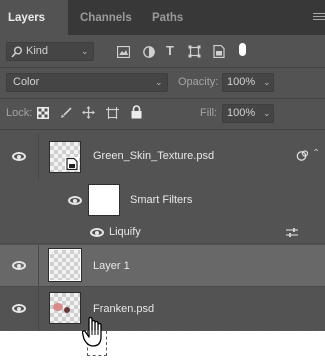 The width and height of the screenshot is (325, 362). What do you see at coordinates (209, 113) in the screenshot?
I see `fill-label: Fill:` at bounding box center [209, 113].